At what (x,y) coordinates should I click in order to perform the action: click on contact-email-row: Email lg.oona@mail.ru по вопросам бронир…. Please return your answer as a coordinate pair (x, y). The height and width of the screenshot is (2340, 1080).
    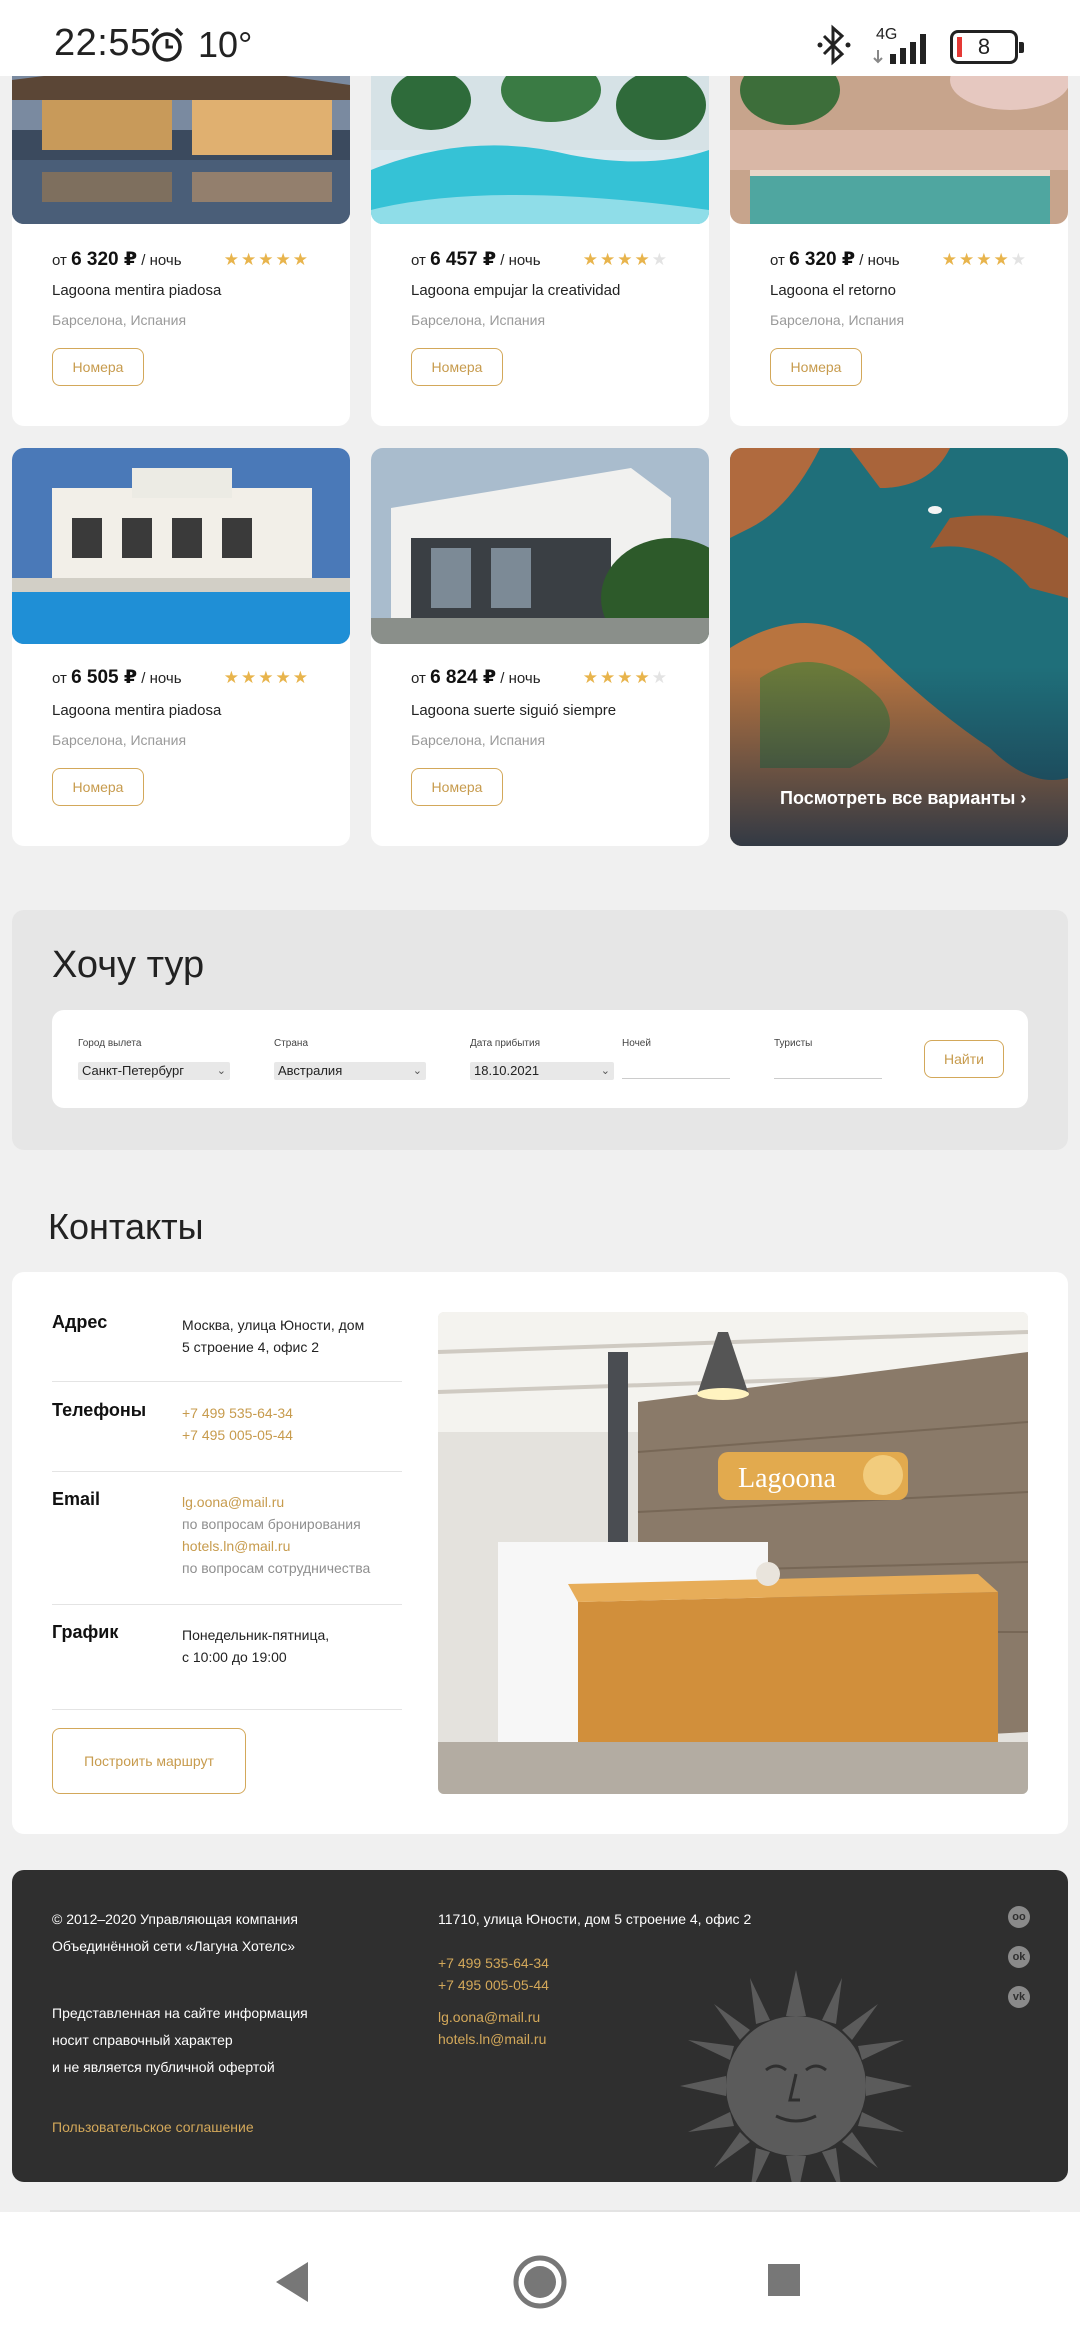
    Looking at the image, I should click on (227, 1547).